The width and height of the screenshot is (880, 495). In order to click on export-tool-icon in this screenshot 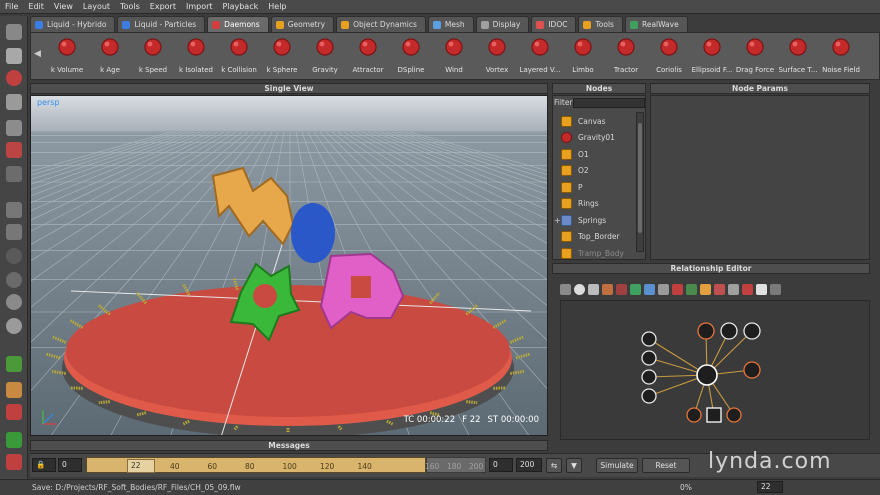, I will do `click(14, 440)`.